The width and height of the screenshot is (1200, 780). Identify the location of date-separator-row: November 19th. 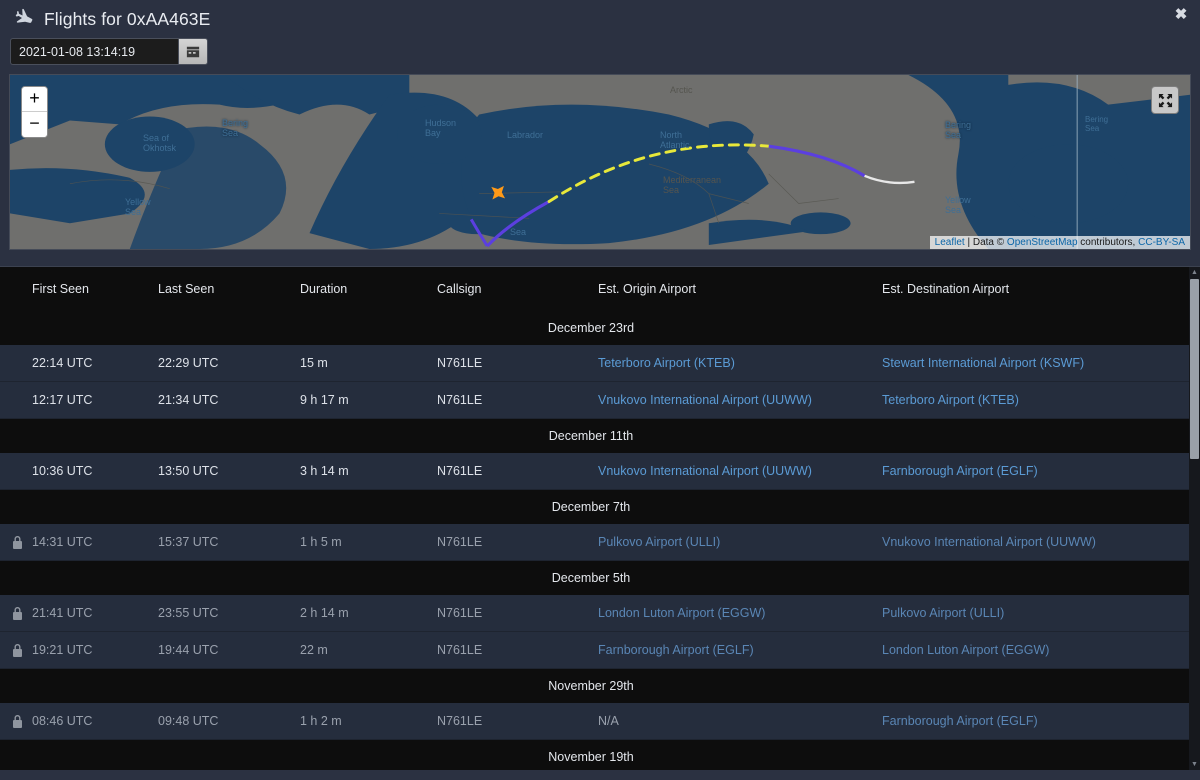
(595, 754).